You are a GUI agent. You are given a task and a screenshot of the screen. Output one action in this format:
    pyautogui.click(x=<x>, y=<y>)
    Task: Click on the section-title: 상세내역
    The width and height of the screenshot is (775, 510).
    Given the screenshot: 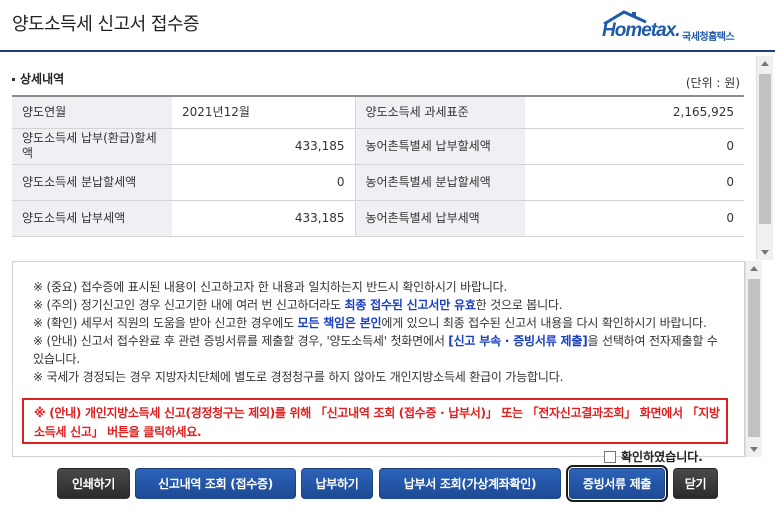 What is the action you would take?
    pyautogui.click(x=38, y=78)
    